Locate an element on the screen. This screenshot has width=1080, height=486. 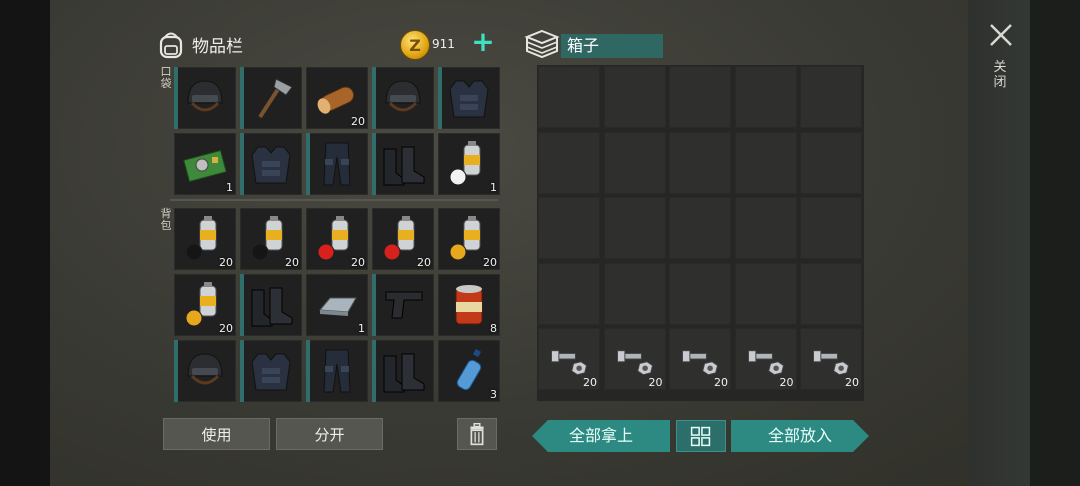
inventory-slot: 8 is located at coordinates (469, 305).